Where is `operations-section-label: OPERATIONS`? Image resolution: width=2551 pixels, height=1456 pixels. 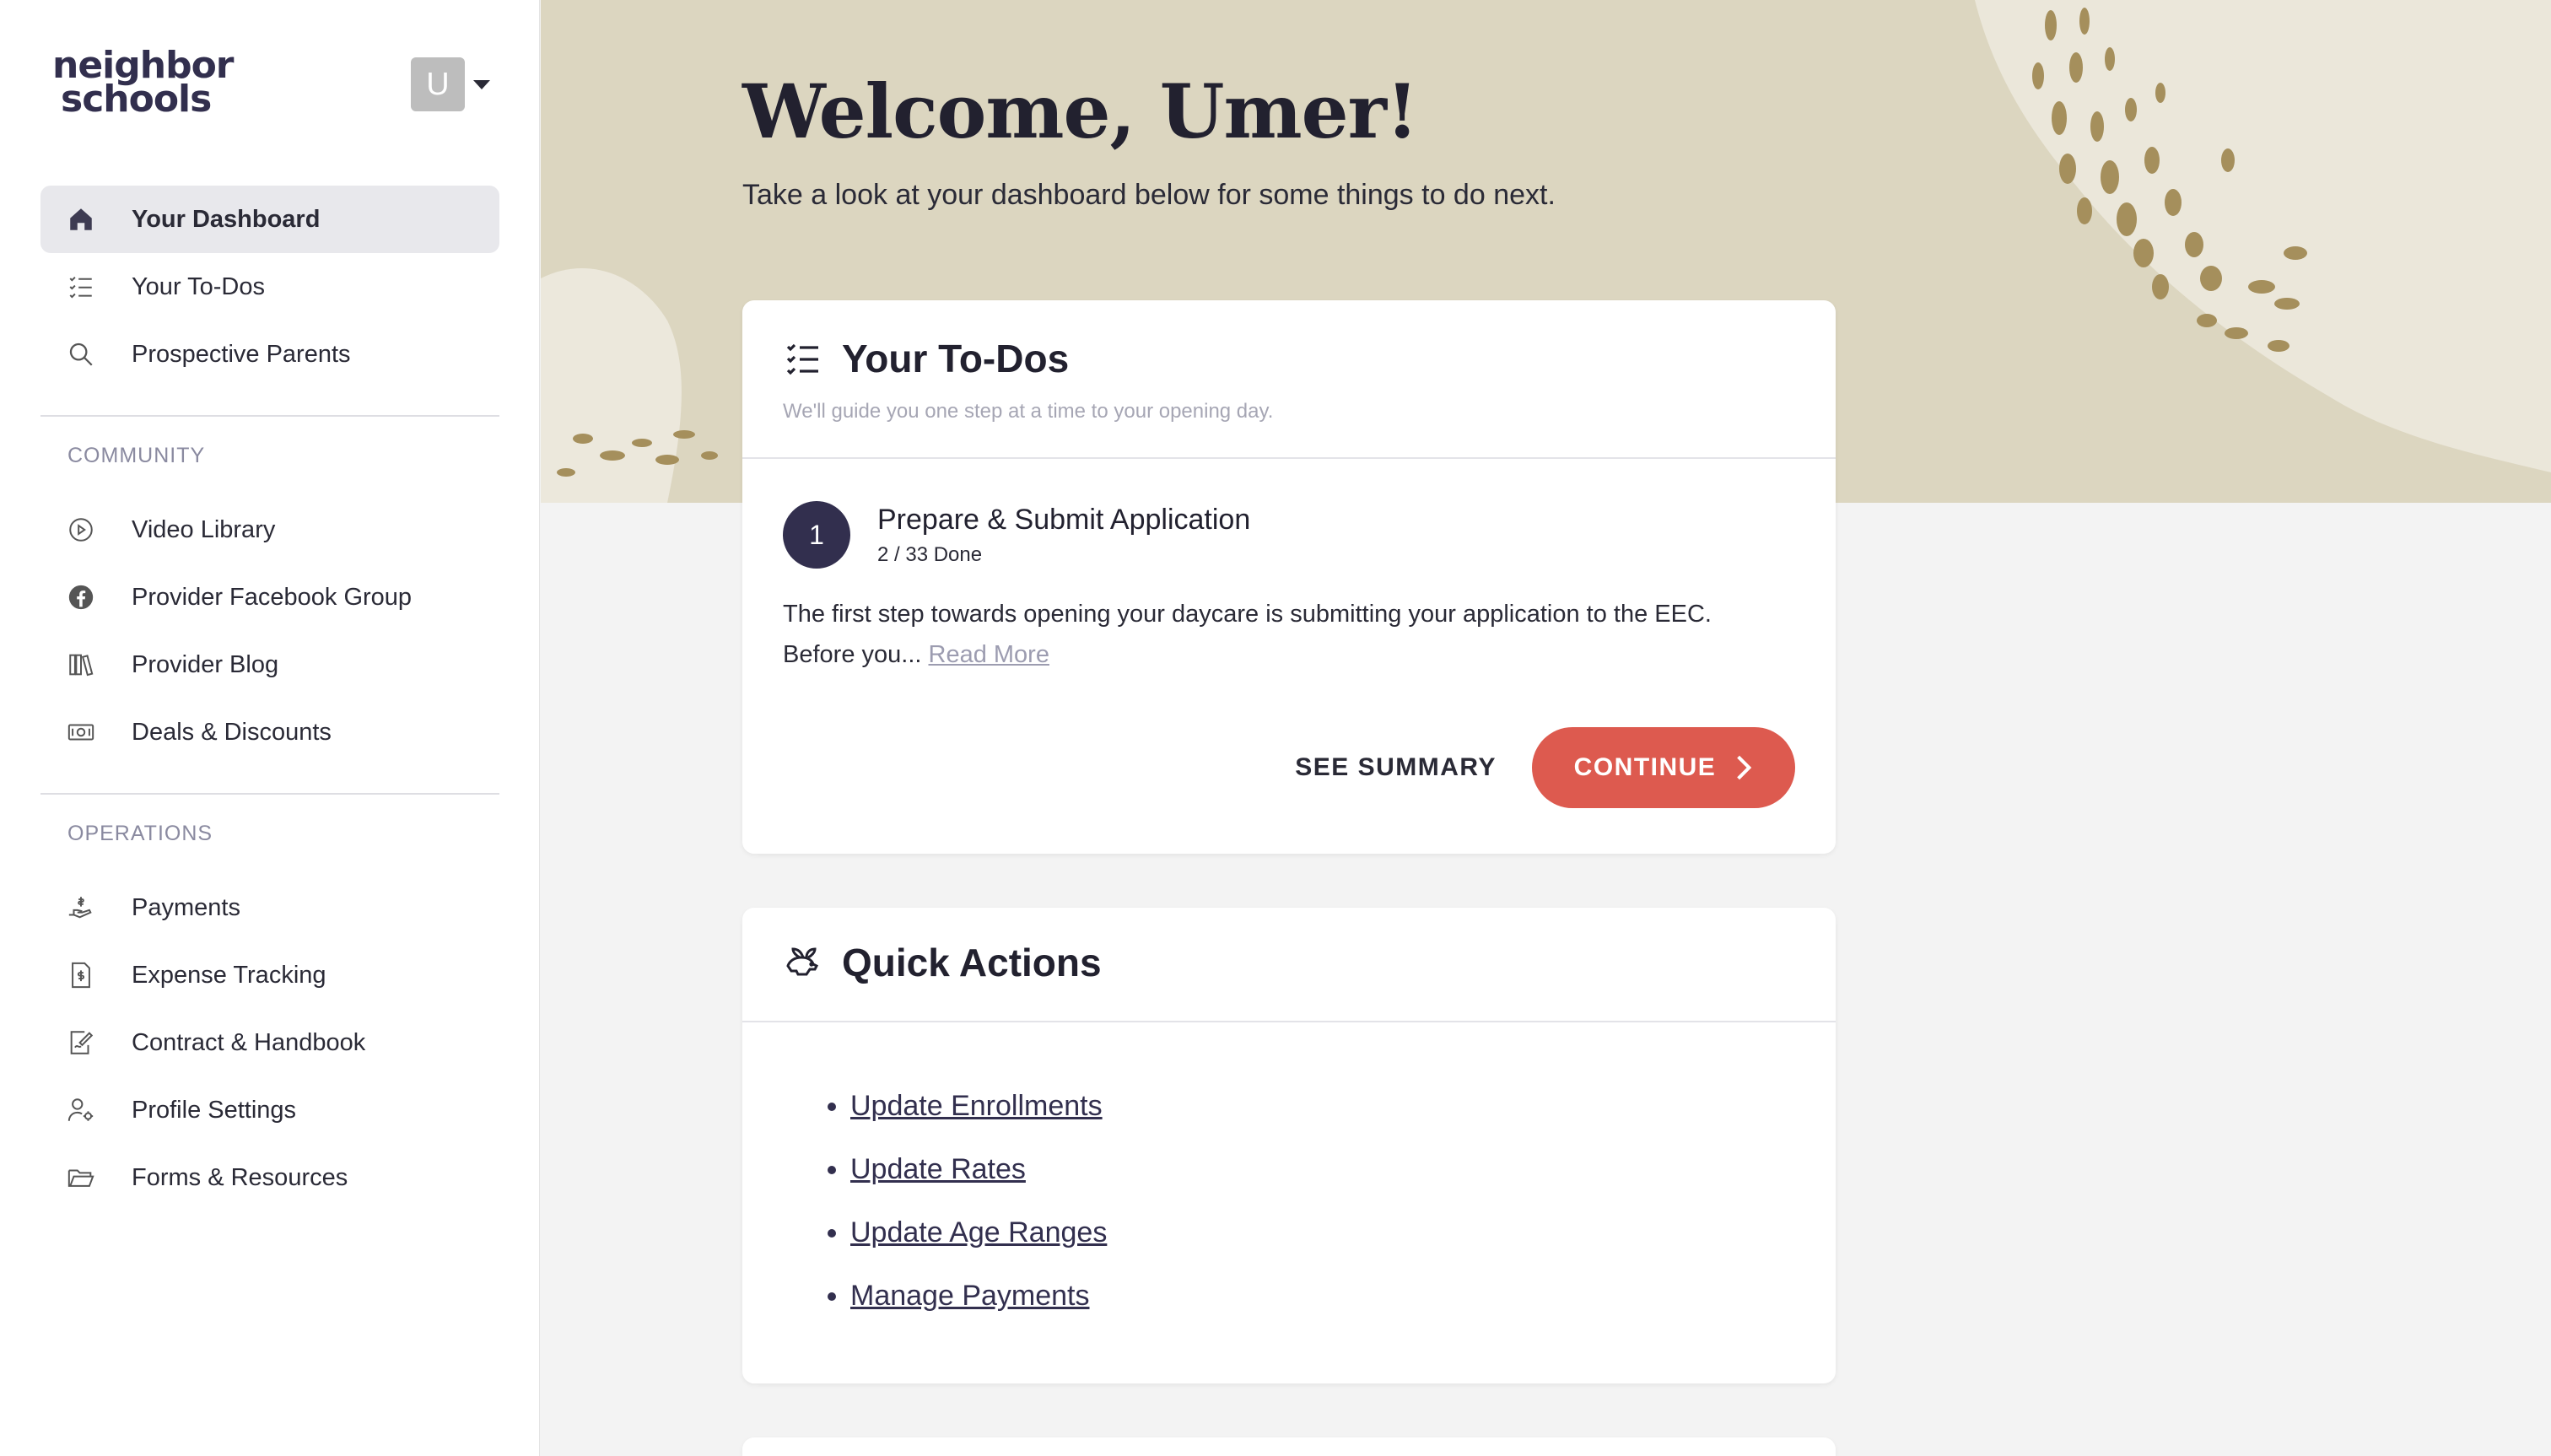
operations-section-label: OPERATIONS is located at coordinates (140, 833).